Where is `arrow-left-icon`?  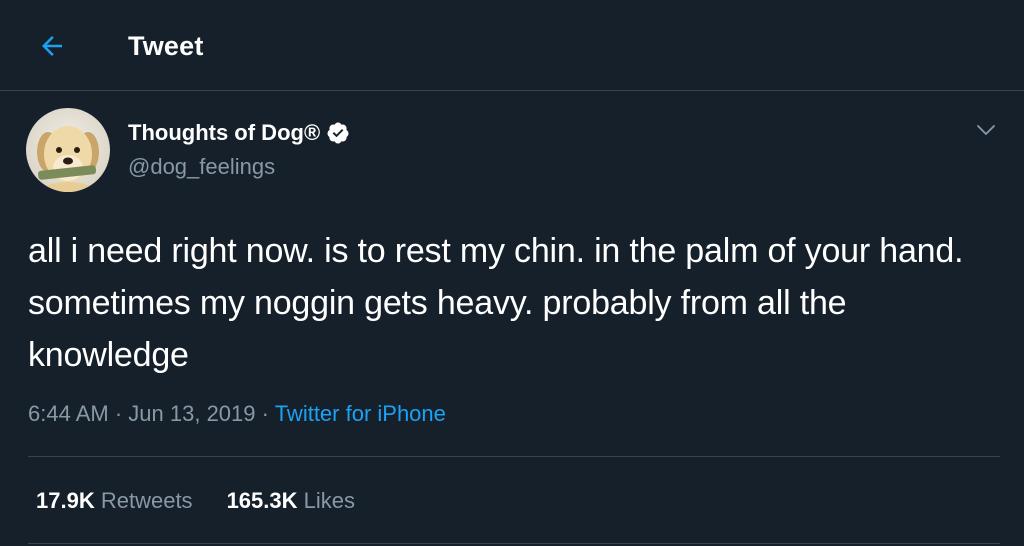
arrow-left-icon is located at coordinates (52, 46).